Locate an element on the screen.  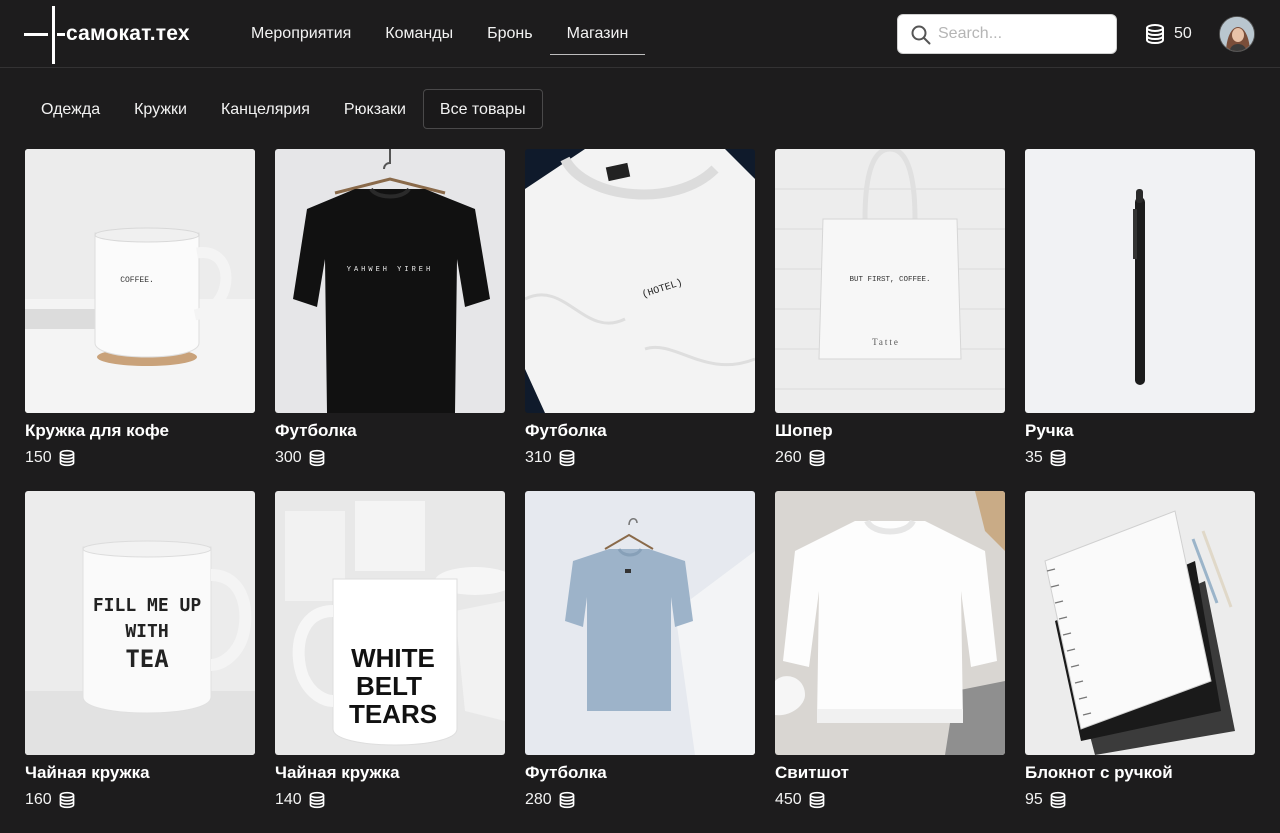
product-price: 310 is located at coordinates (640, 458).